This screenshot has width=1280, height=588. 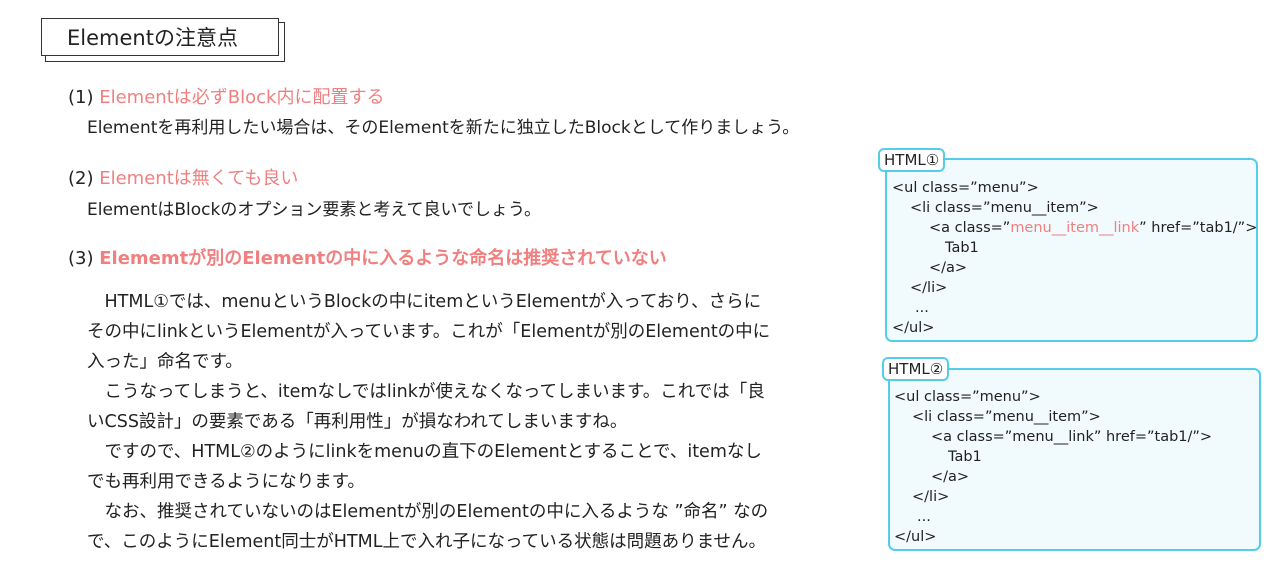 I want to click on page-title: Elementの注意点, so click(x=160, y=37).